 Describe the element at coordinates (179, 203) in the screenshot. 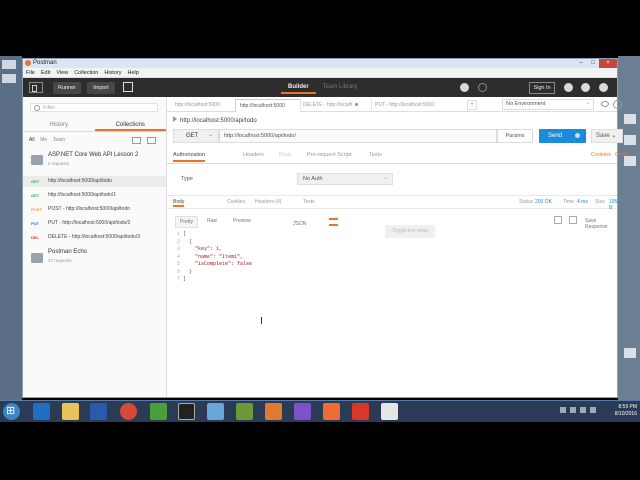

I see `tab-response-body: Body` at that location.